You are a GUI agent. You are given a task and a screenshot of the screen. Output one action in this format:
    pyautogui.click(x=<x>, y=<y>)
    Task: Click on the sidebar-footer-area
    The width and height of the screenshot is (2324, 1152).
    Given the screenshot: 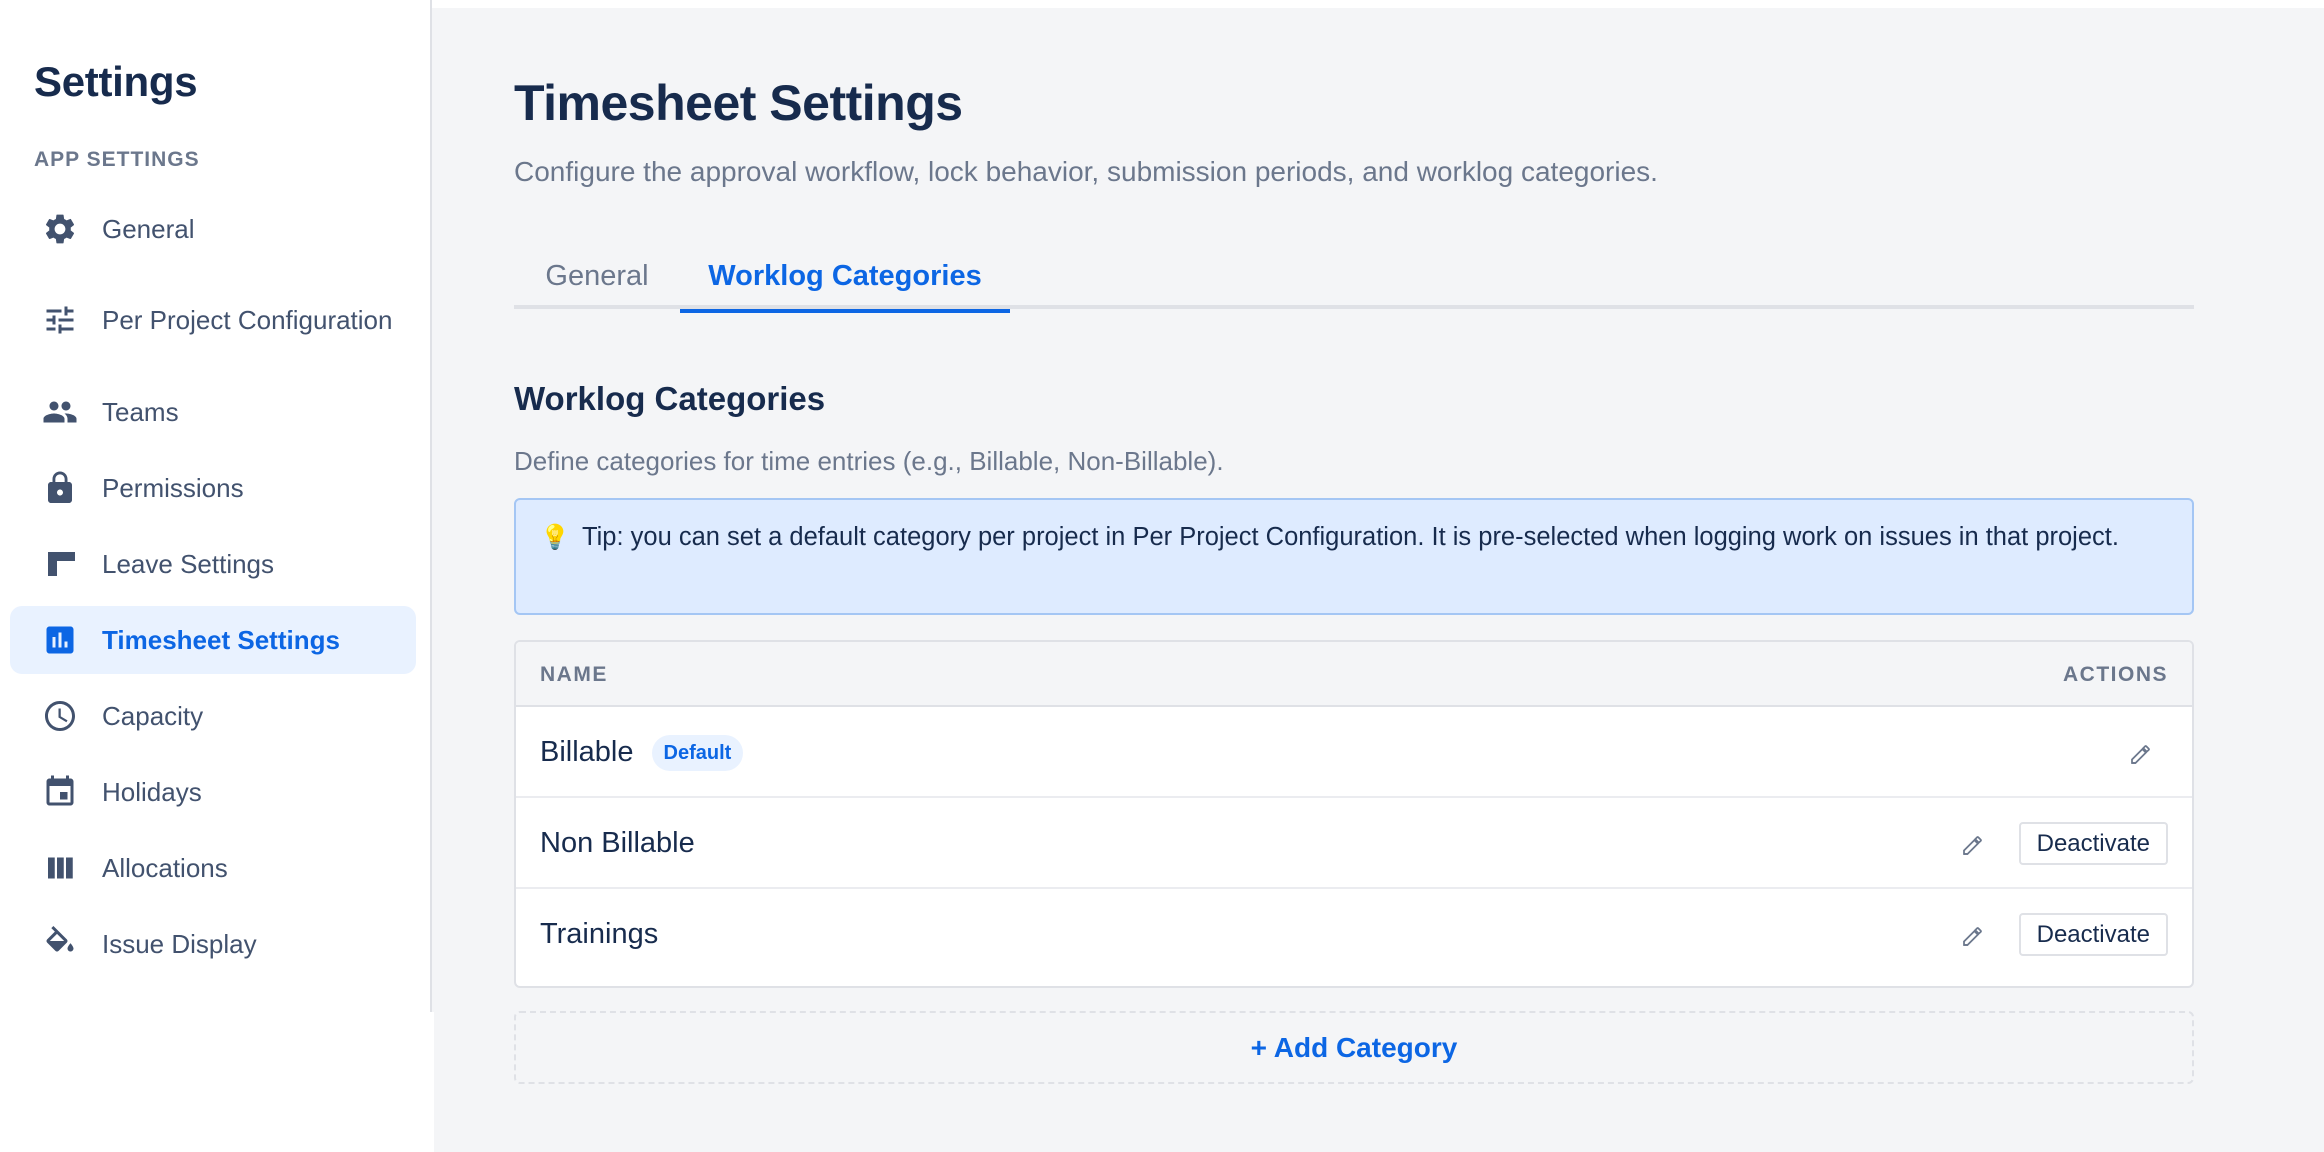 What is the action you would take?
    pyautogui.click(x=217, y=1082)
    